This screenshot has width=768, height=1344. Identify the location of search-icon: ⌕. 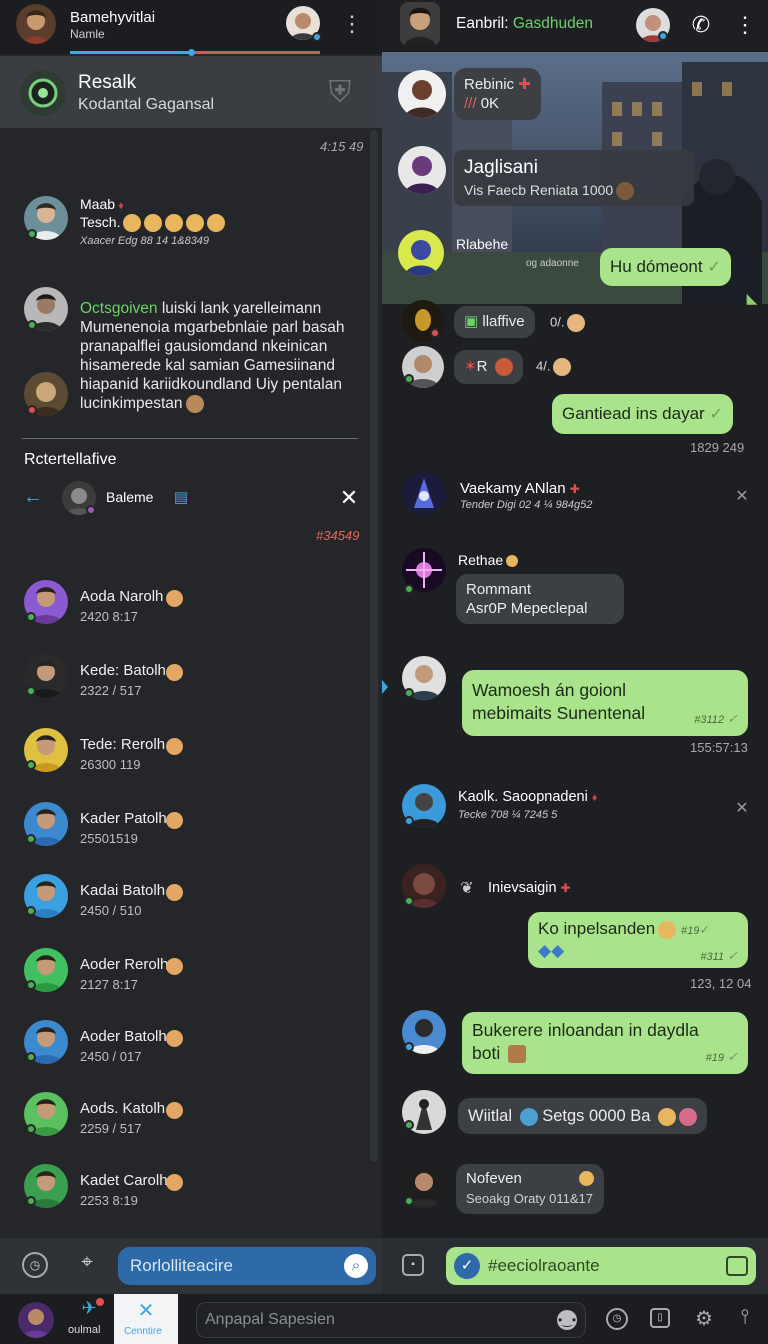
(356, 1266).